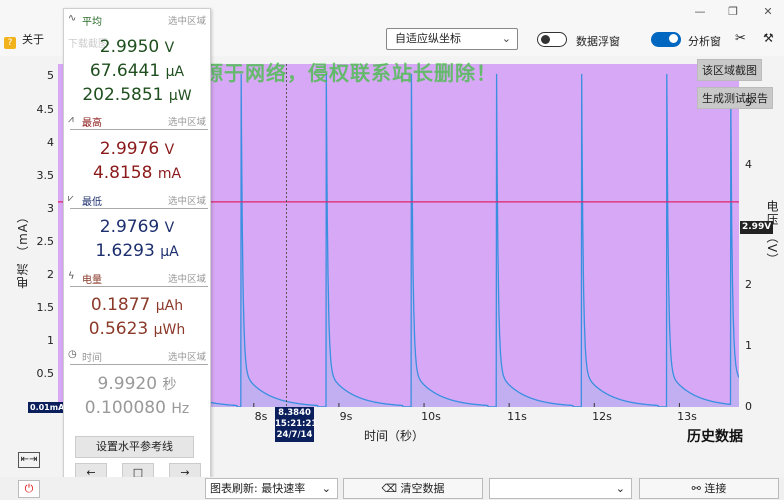 This screenshot has width=784, height=500. What do you see at coordinates (45, 373) in the screenshot?
I see `y-tick: 0.5` at bounding box center [45, 373].